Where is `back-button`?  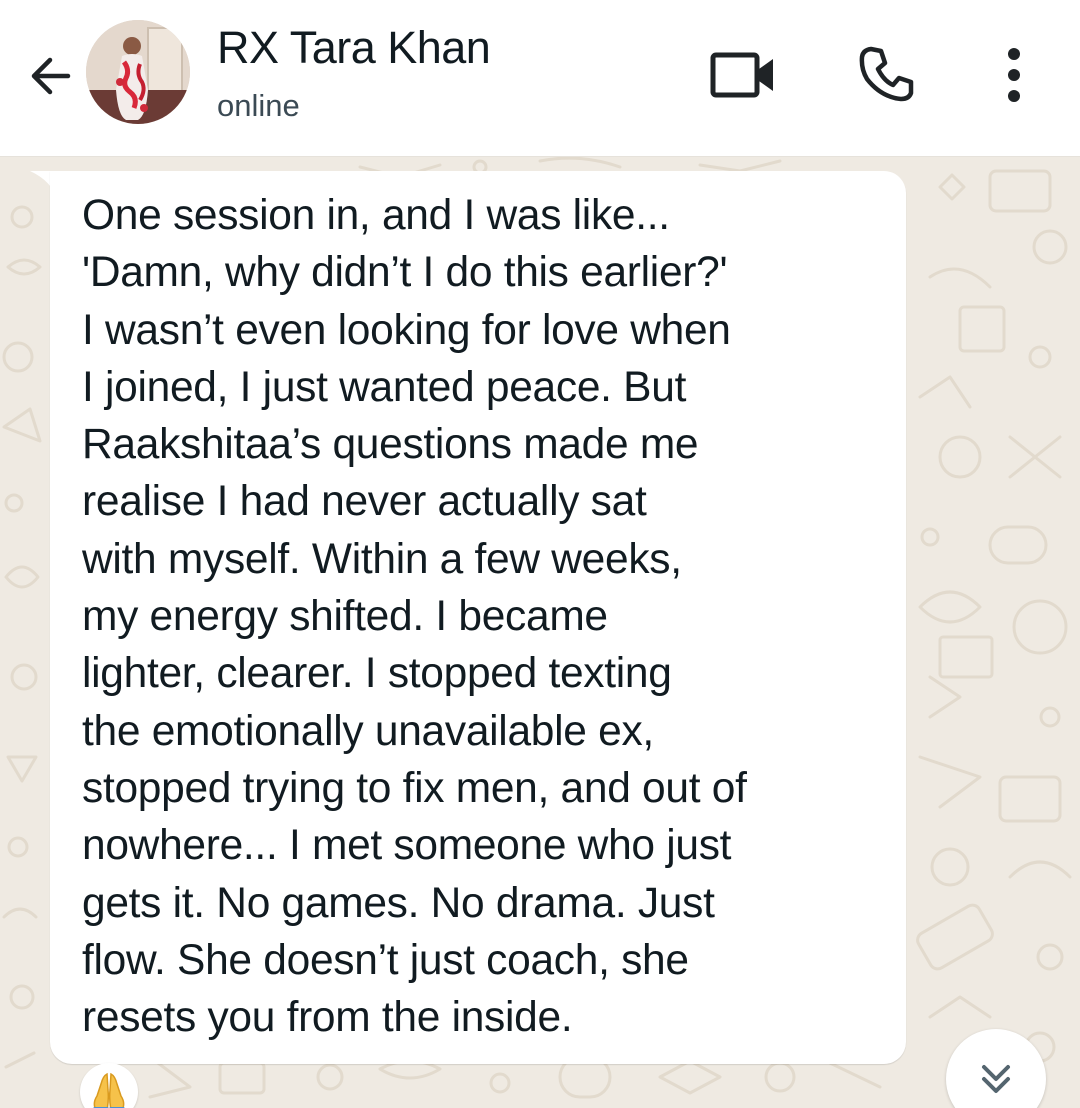 back-button is located at coordinates (50, 76).